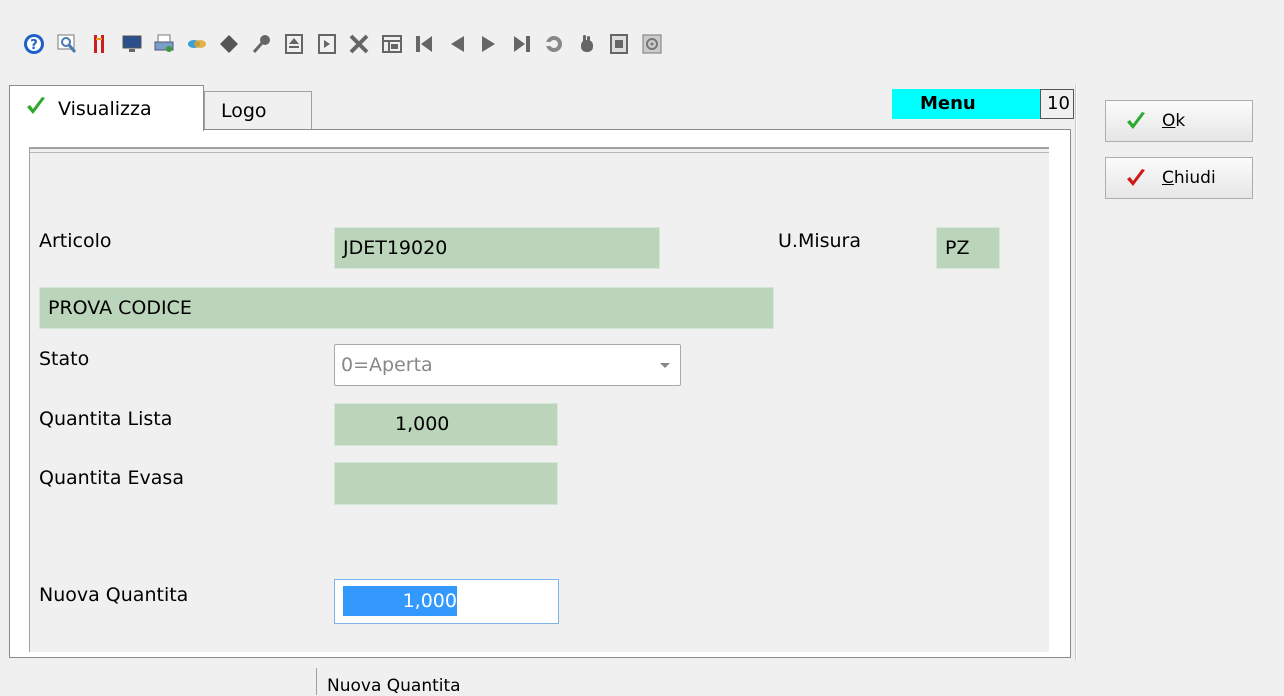 The width and height of the screenshot is (1284, 696). Describe the element at coordinates (968, 248) in the screenshot. I see `umisura-field: PZ` at that location.